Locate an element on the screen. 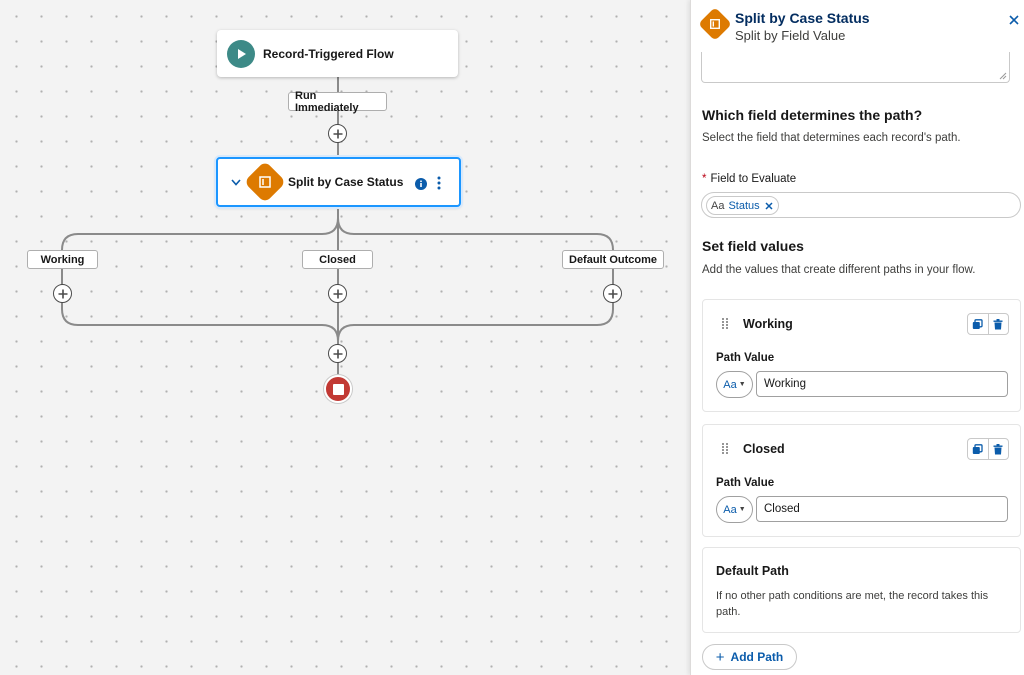  description-textarea is located at coordinates (855, 67).